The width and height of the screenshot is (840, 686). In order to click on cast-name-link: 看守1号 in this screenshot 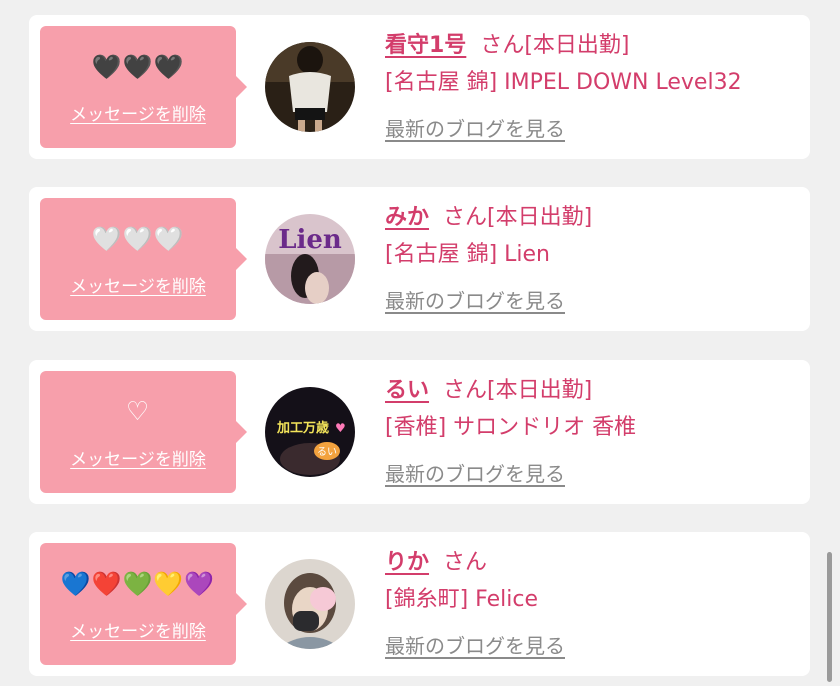, I will do `click(425, 45)`.